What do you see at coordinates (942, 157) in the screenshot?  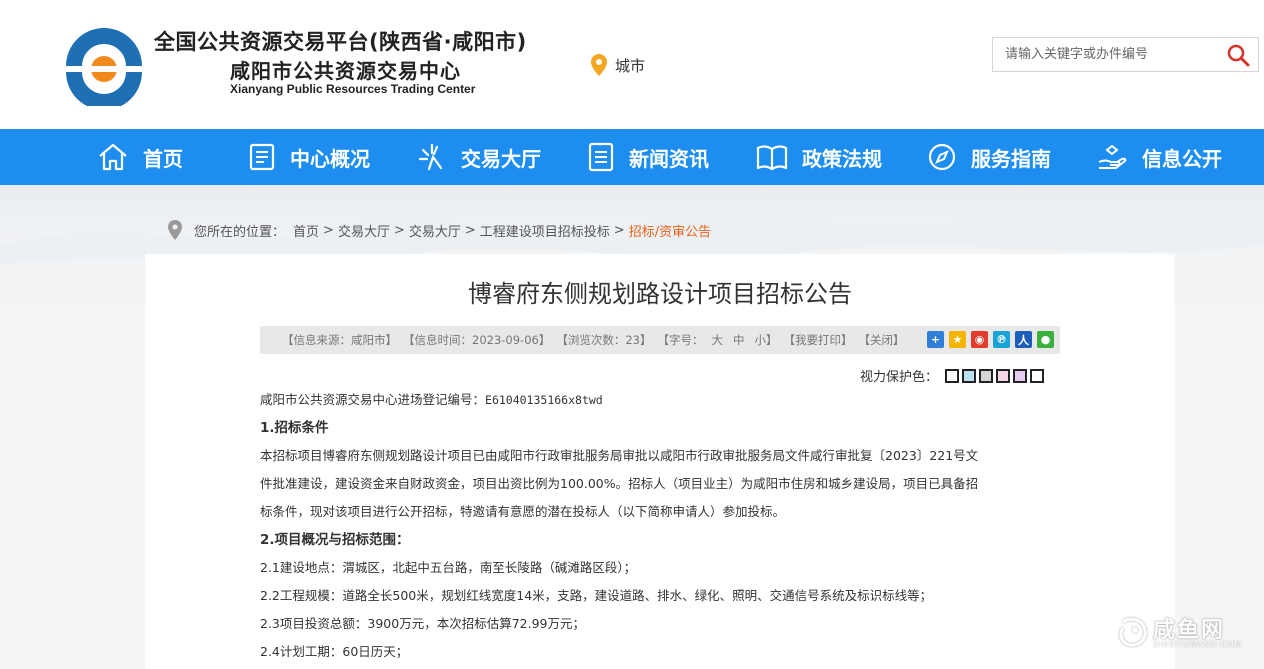 I see `compass-icon` at bounding box center [942, 157].